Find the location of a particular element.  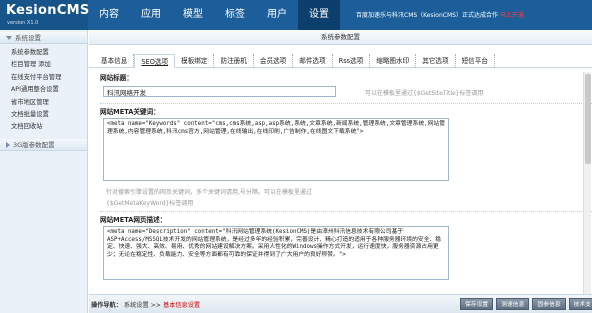

tab-anti-register: 防注册机 is located at coordinates (234, 61).